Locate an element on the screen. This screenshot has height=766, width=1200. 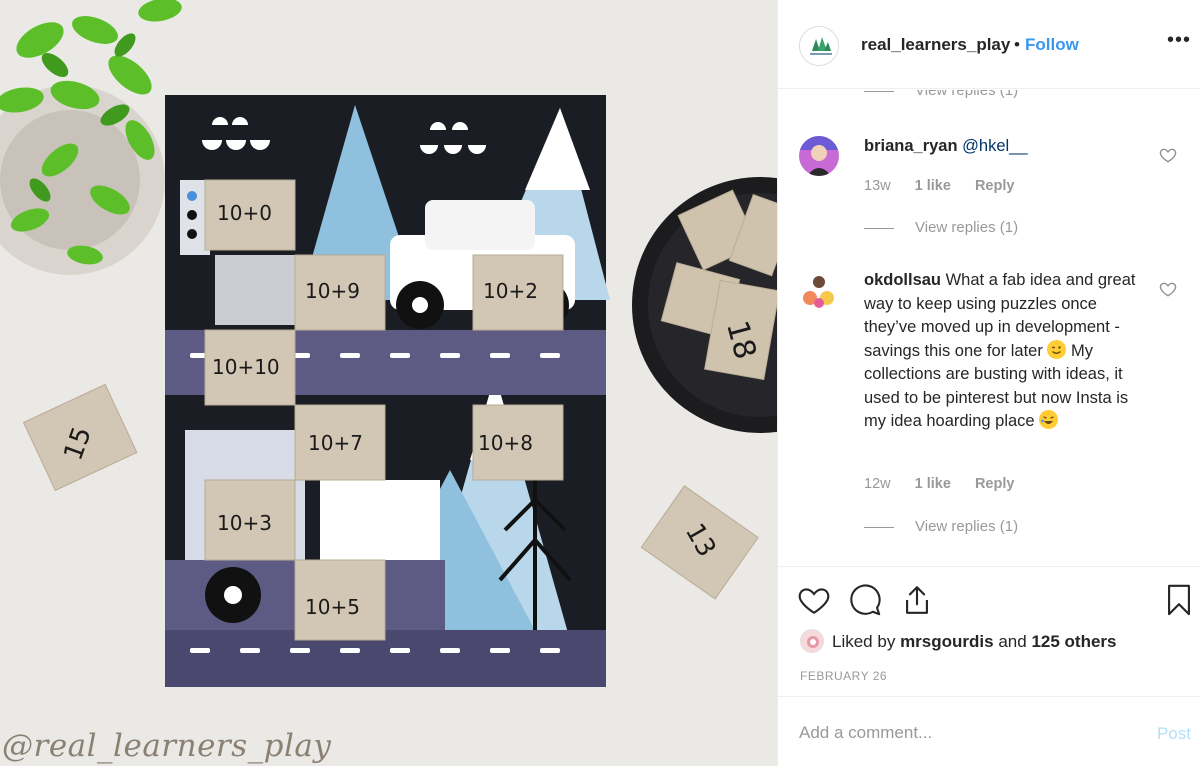
laughing-emoji-icon is located at coordinates (1049, 419).